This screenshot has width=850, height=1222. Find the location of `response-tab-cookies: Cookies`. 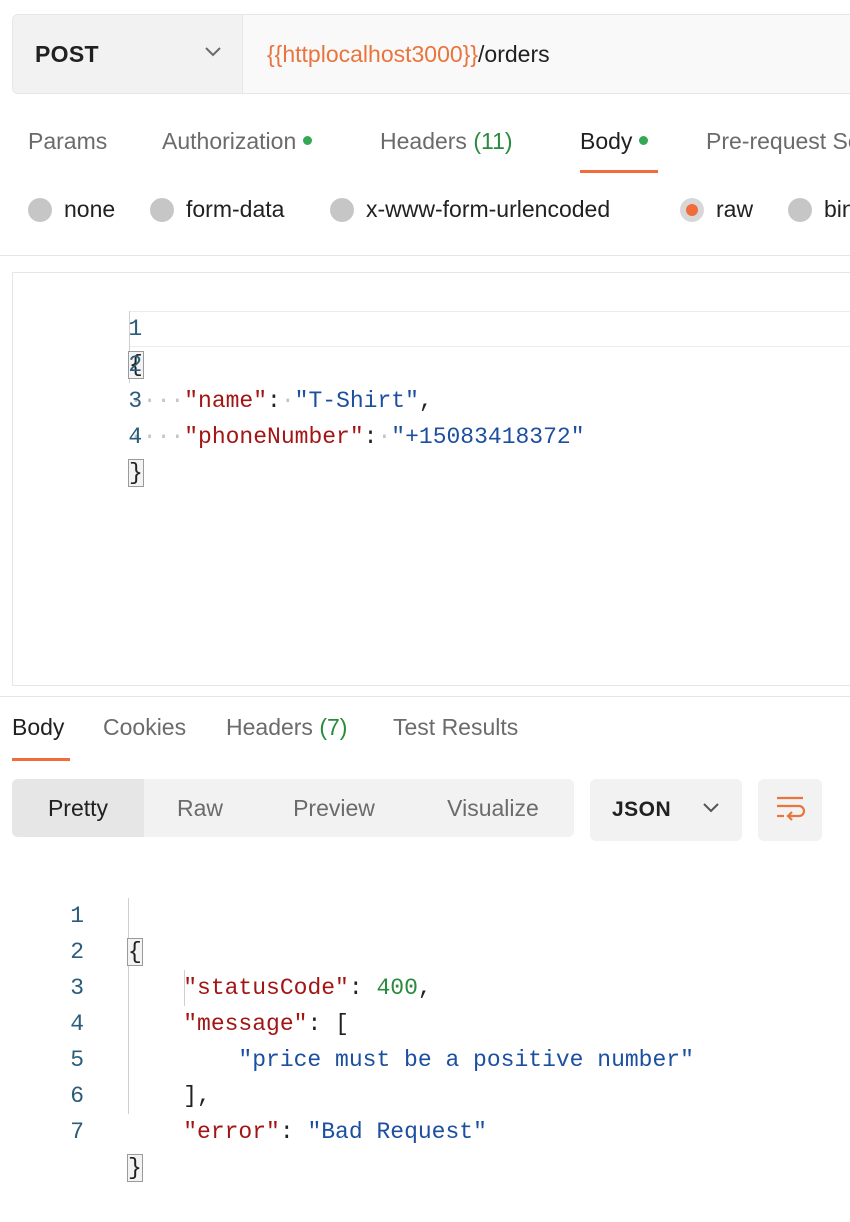

response-tab-cookies: Cookies is located at coordinates (144, 727).